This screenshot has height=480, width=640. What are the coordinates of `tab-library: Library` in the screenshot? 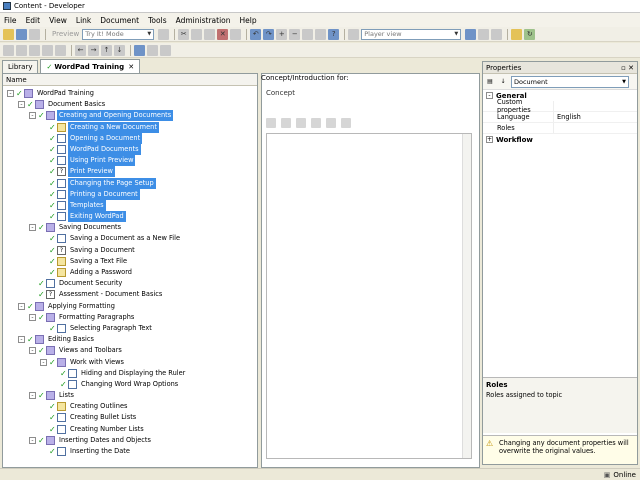 It's located at (20, 66).